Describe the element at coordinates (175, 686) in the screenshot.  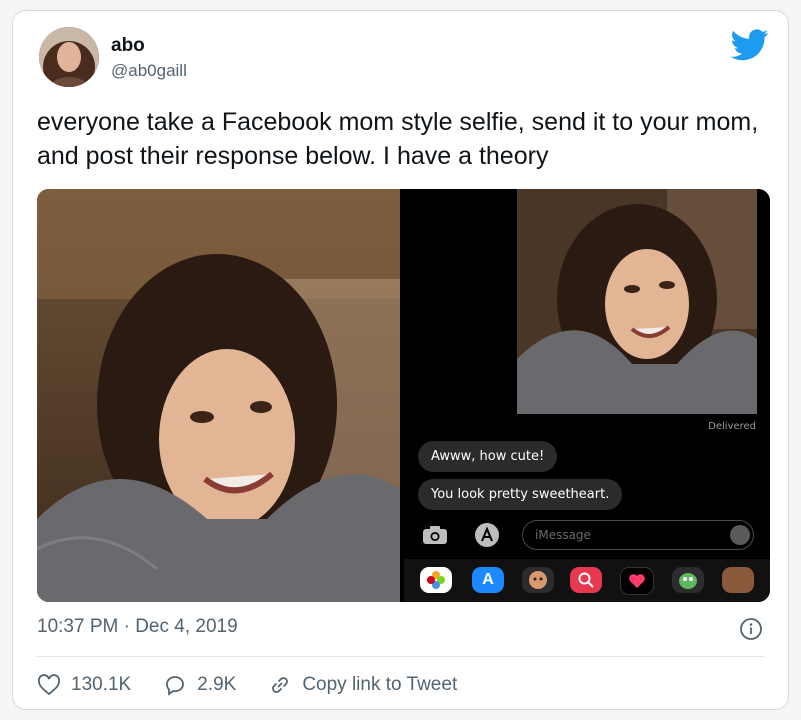
I see `reply-icon` at that location.